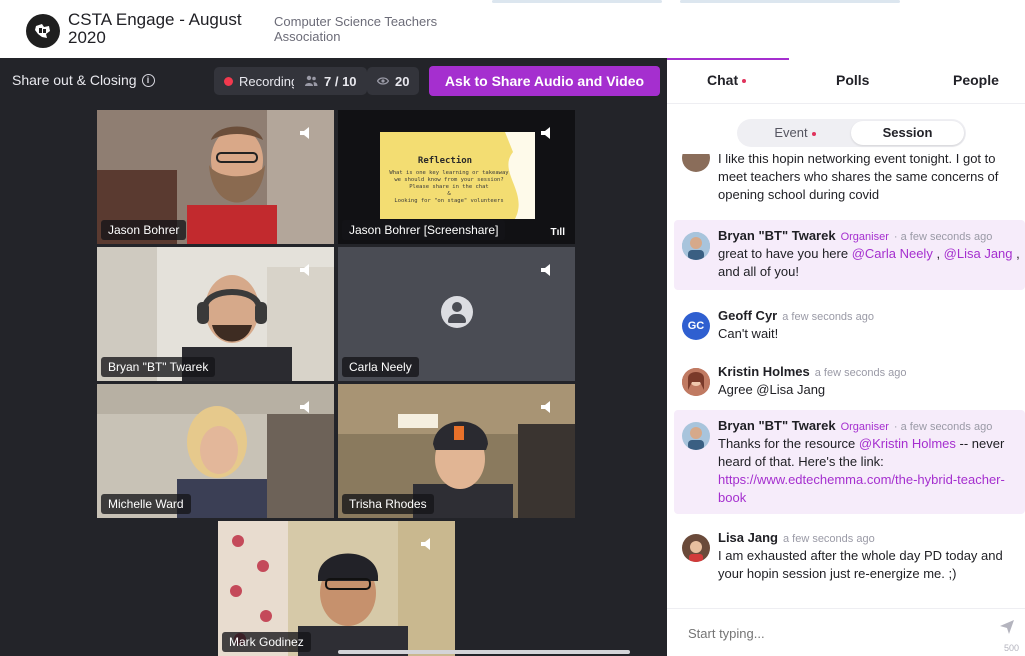 The height and width of the screenshot is (656, 1025). What do you see at coordinates (449, 173) in the screenshot?
I see `slide-line: What is one key learning or takeaway` at bounding box center [449, 173].